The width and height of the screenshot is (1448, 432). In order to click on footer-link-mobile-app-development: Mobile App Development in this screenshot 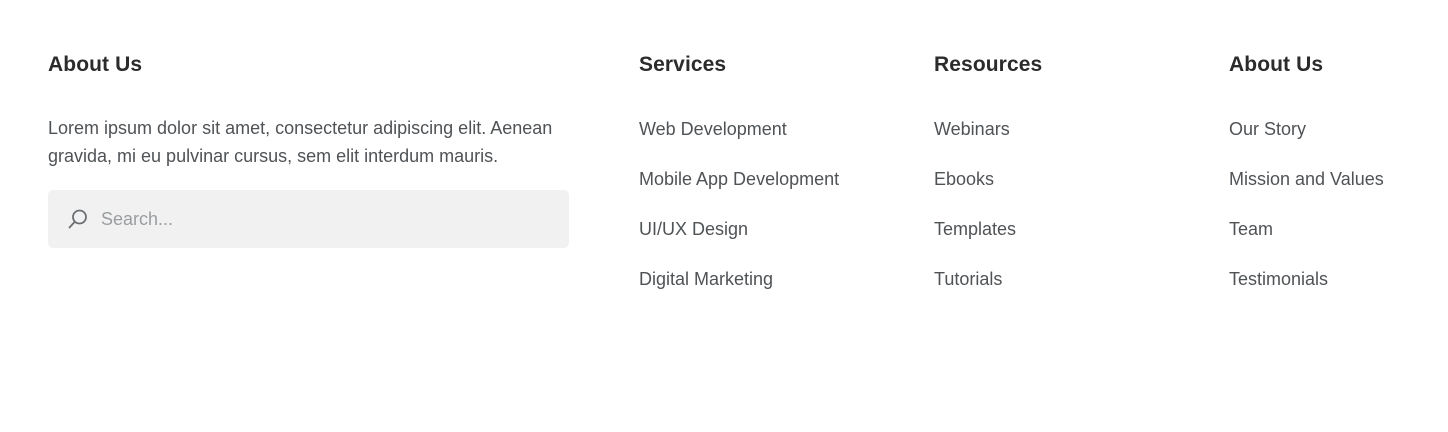, I will do `click(769, 179)`.